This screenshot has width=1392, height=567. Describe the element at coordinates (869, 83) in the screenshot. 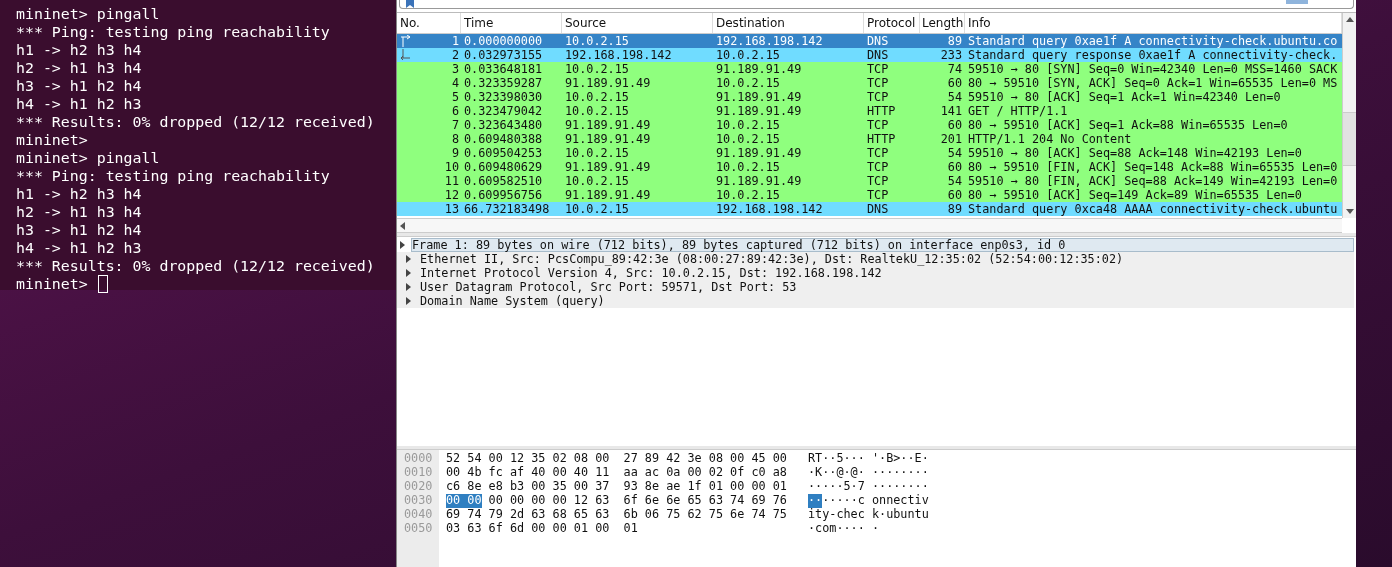

I see `packet-row: 4 0.323359287 91.189.91.49 10.0.2.15 TCP 60 80 → 59510 [SYN, ACK] Seq=0 Ack=1 Win=65535 Len=0 MS` at that location.